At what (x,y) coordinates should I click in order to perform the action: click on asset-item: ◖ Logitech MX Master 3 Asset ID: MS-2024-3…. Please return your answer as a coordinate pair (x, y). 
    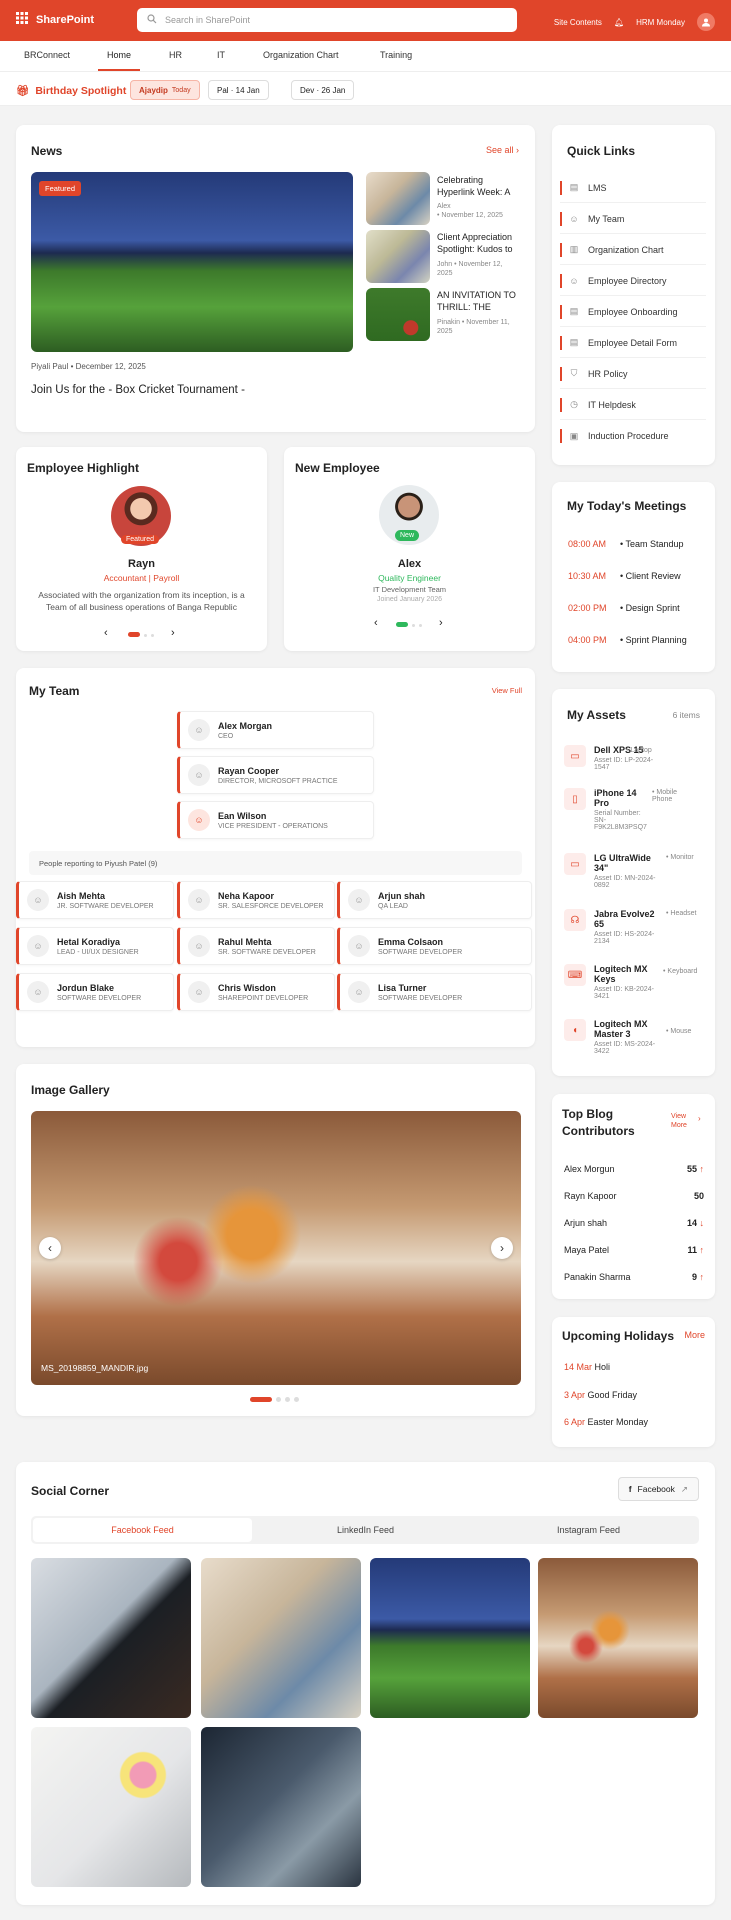
    Looking at the image, I should click on (631, 1037).